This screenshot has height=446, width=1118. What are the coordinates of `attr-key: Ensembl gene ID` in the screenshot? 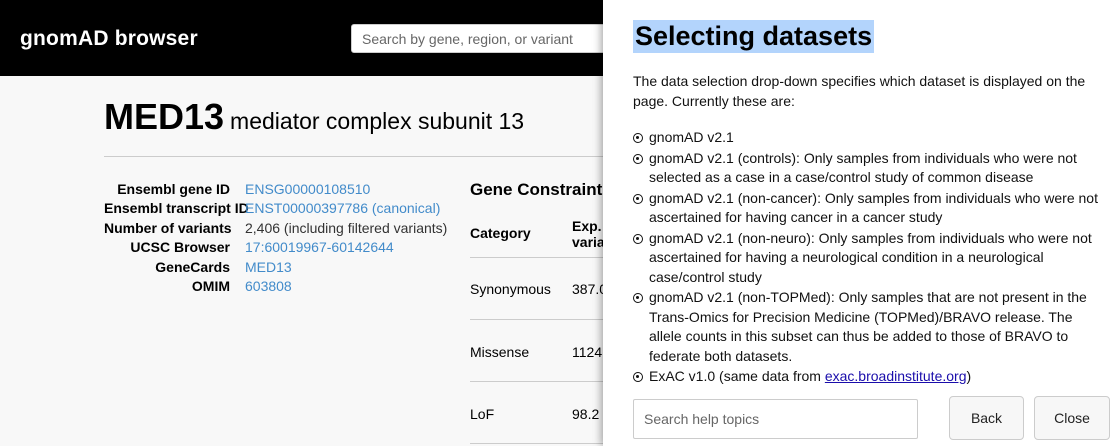 It's located at (173, 189).